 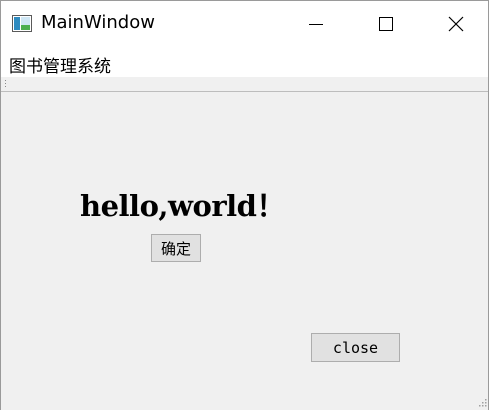 I want to click on minimize-icon, so click(x=316, y=24).